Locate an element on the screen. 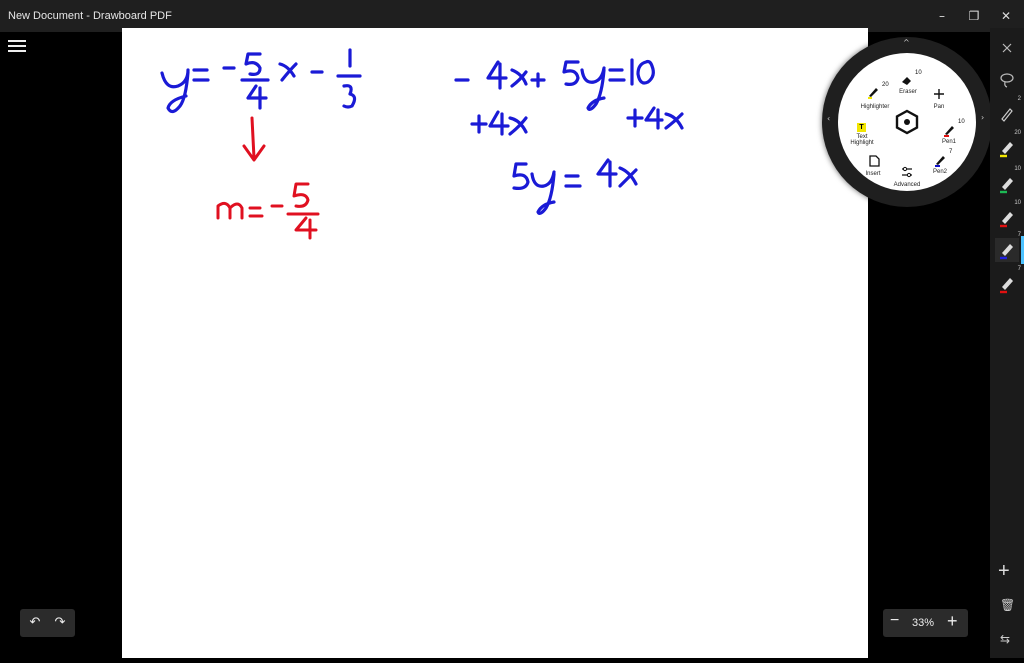  highlighter-label: Highlighter is located at coordinates (875, 107).